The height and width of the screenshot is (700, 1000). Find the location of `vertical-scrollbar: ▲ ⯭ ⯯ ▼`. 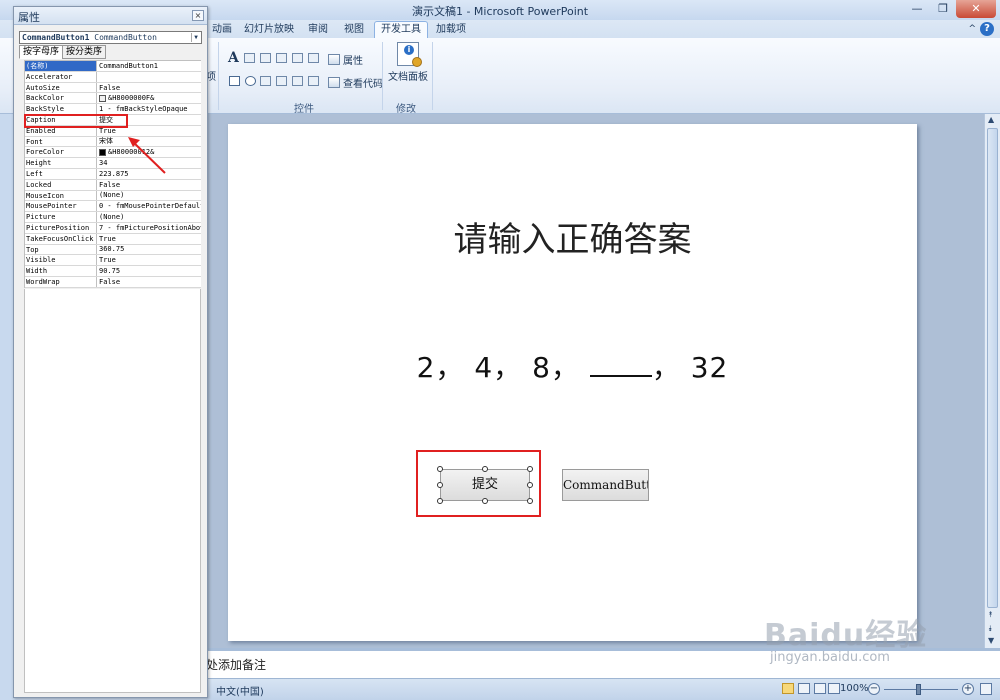

vertical-scrollbar: ▲ ⯭ ⯯ ▼ is located at coordinates (992, 381).